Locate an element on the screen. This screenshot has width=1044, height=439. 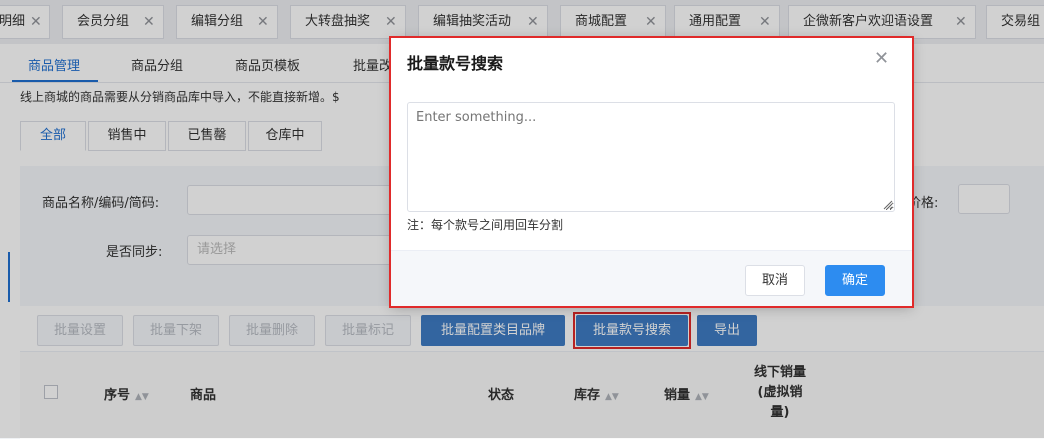
close-icon: ✕ is located at coordinates (881, 58).